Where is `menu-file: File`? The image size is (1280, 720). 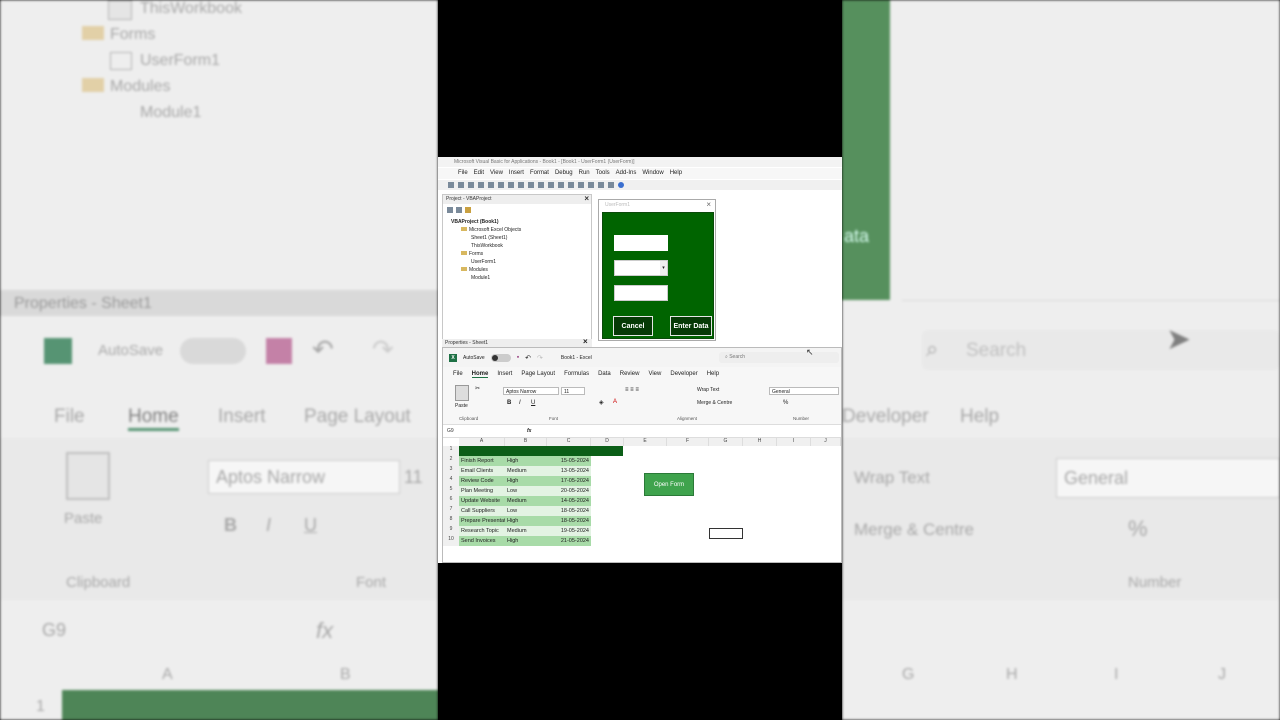
menu-file: File is located at coordinates (463, 173).